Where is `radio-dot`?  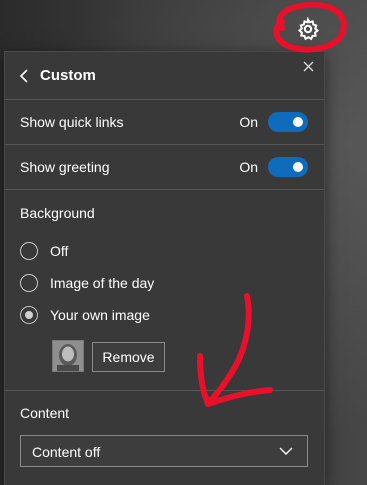 radio-dot is located at coordinates (29, 315).